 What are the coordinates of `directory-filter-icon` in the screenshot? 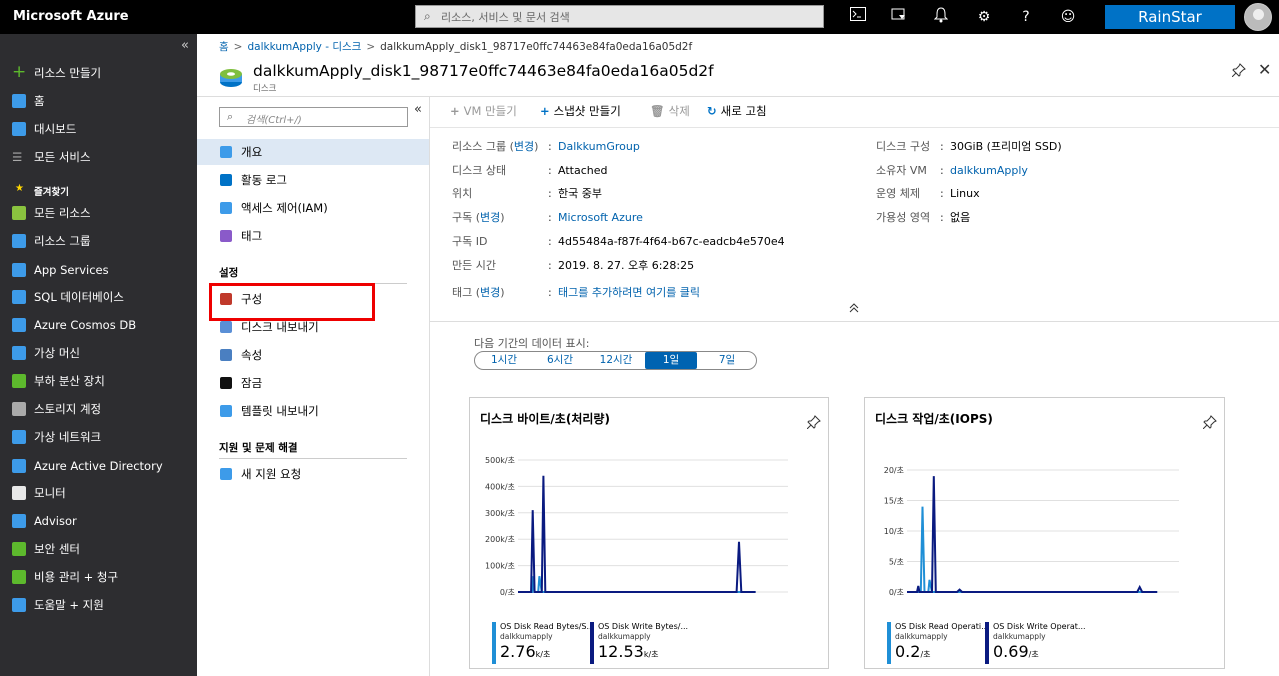 It's located at (899, 17).